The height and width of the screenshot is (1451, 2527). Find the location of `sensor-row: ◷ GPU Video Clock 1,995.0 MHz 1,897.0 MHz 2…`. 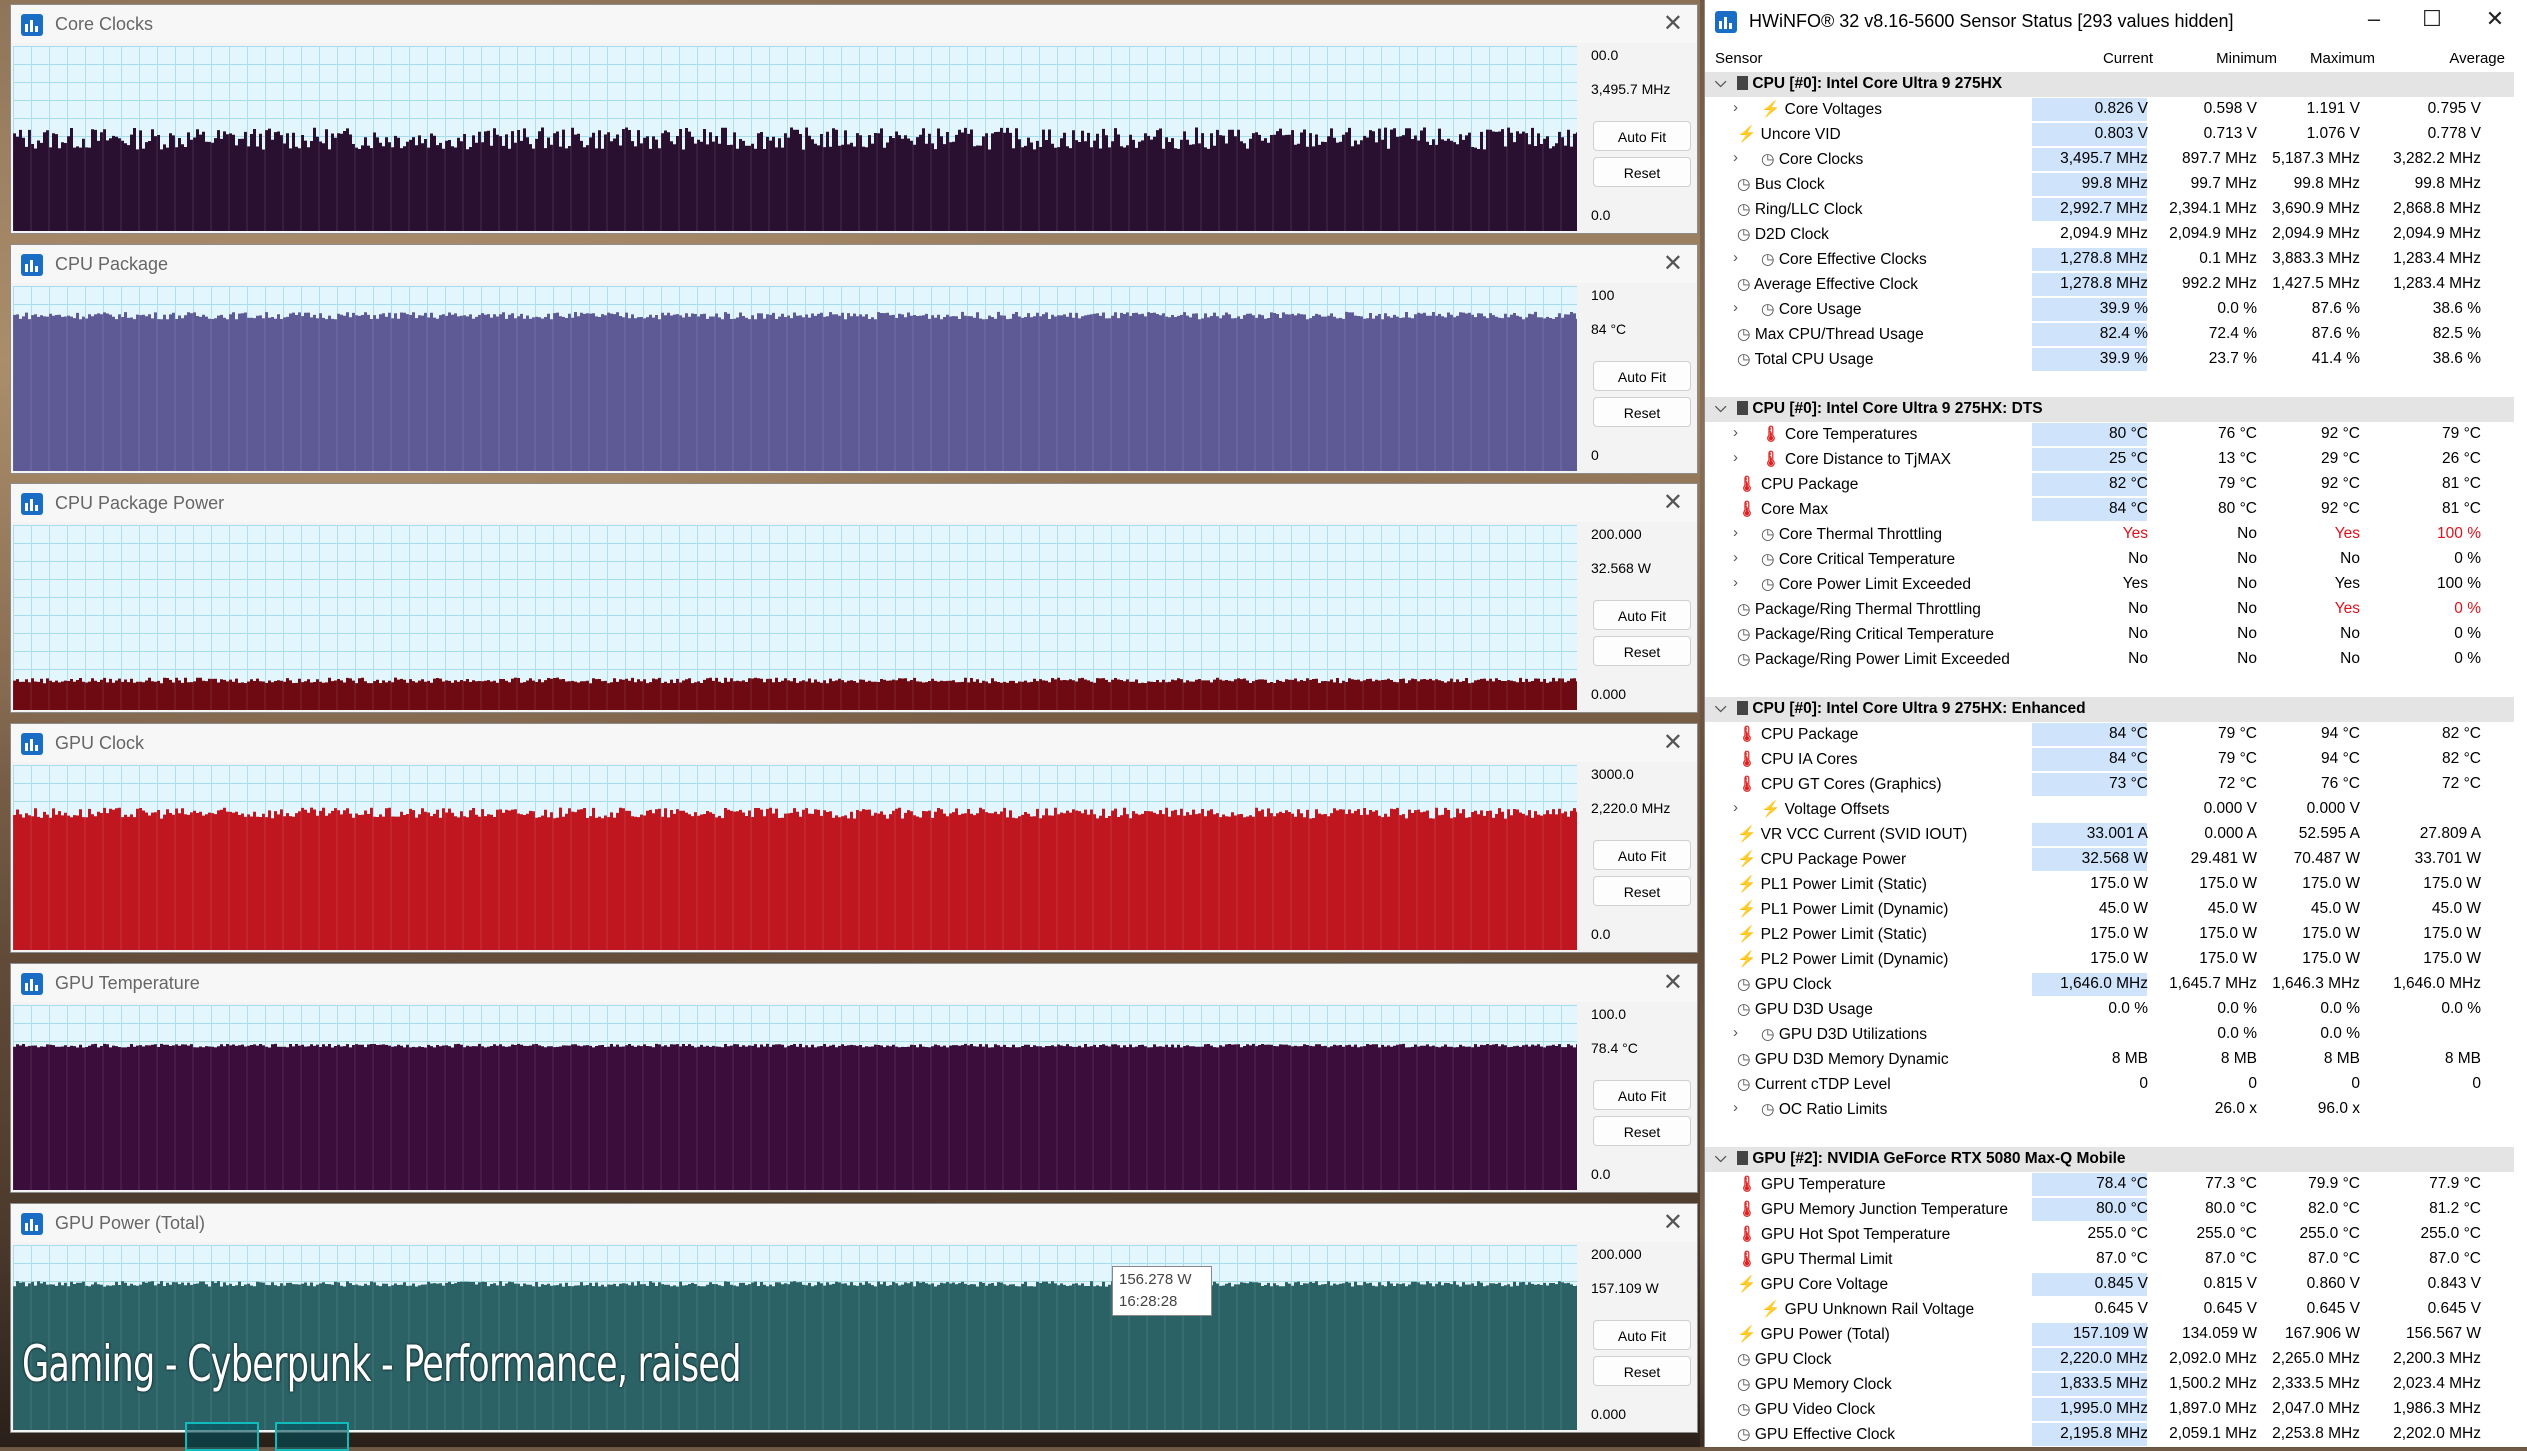

sensor-row: ◷ GPU Video Clock 1,995.0 MHz 1,897.0 MHz 2… is located at coordinates (2116, 1409).